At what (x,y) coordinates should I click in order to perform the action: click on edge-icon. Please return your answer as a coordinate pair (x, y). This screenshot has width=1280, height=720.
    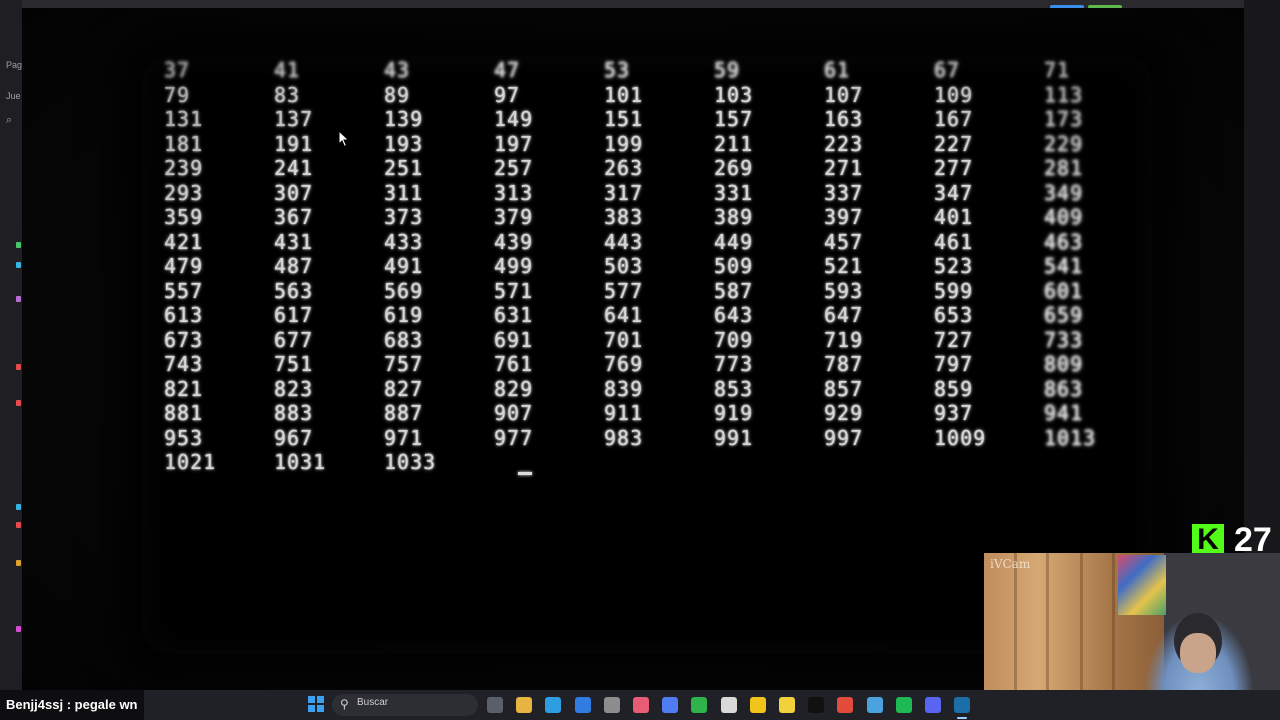
    Looking at the image, I should click on (553, 705).